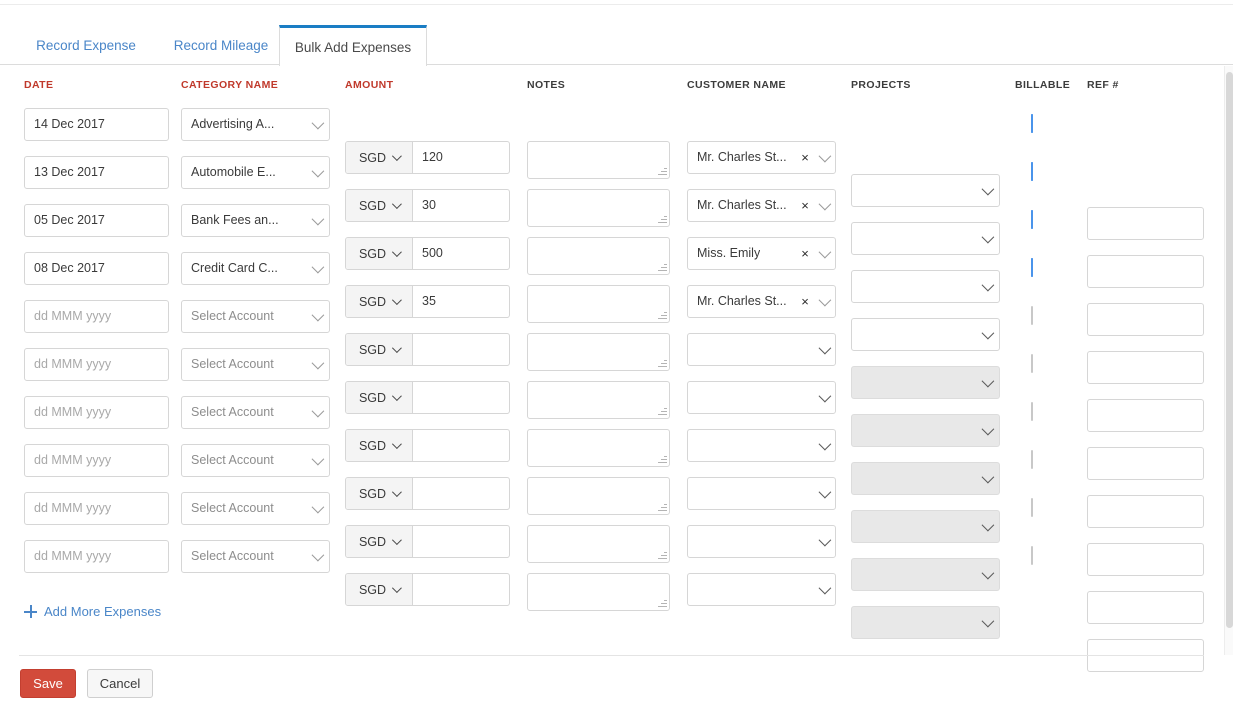 The height and width of the screenshot is (701, 1233). I want to click on add-more-label: Add More Expenses, so click(103, 611).